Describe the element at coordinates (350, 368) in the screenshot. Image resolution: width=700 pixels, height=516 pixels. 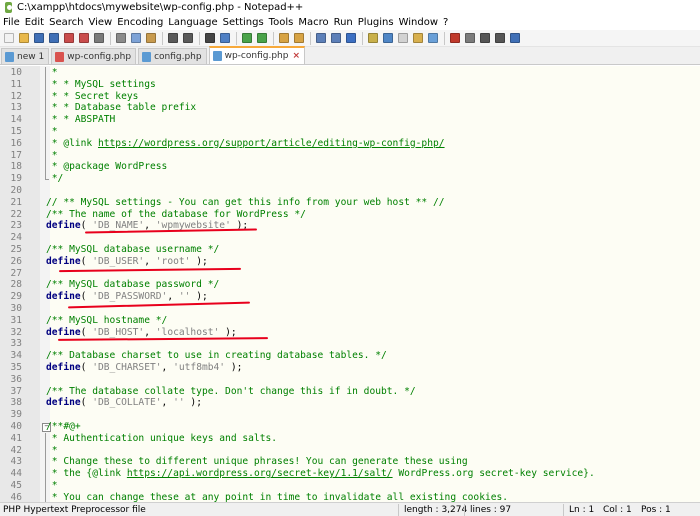
I see `code-line: 35 define( 'DB_CHARSET', 'utf8mb4' );` at that location.